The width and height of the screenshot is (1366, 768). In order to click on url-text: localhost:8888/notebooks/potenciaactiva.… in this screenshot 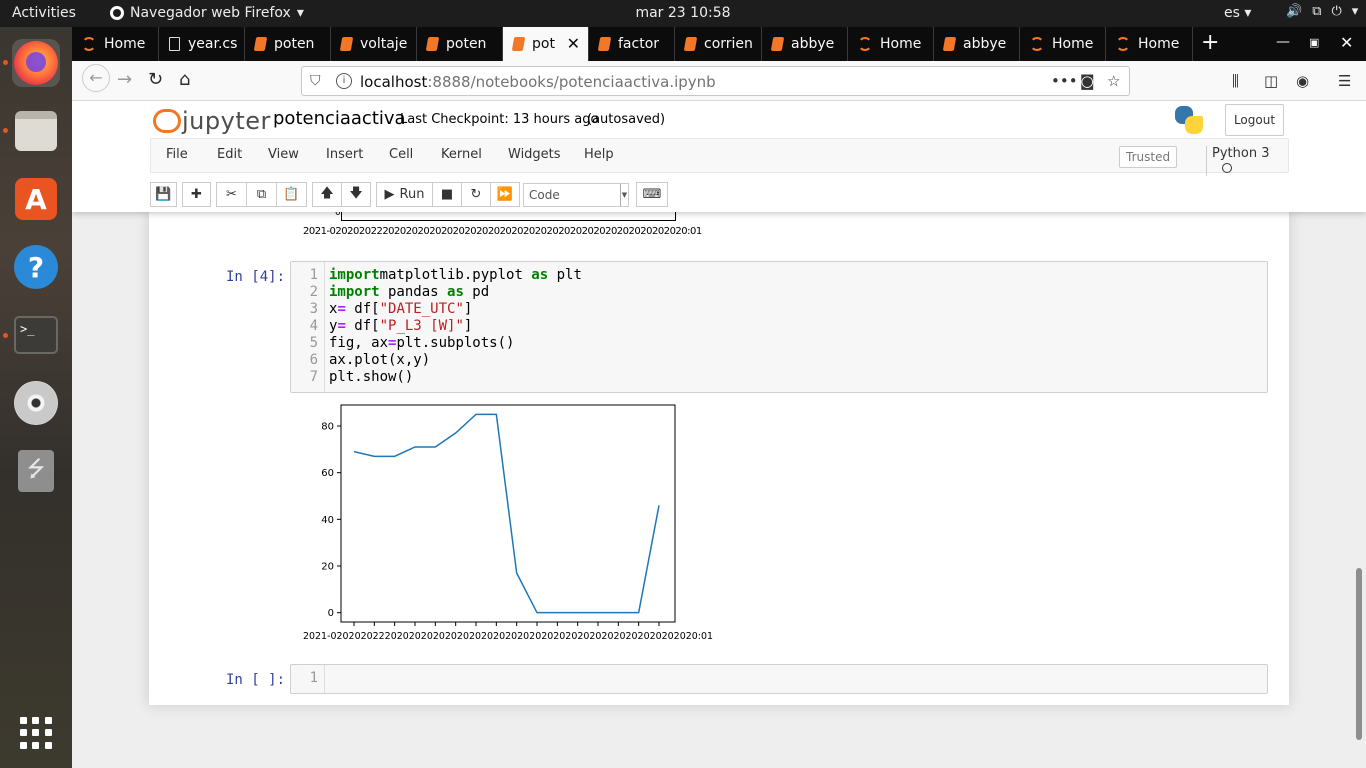, I will do `click(538, 82)`.